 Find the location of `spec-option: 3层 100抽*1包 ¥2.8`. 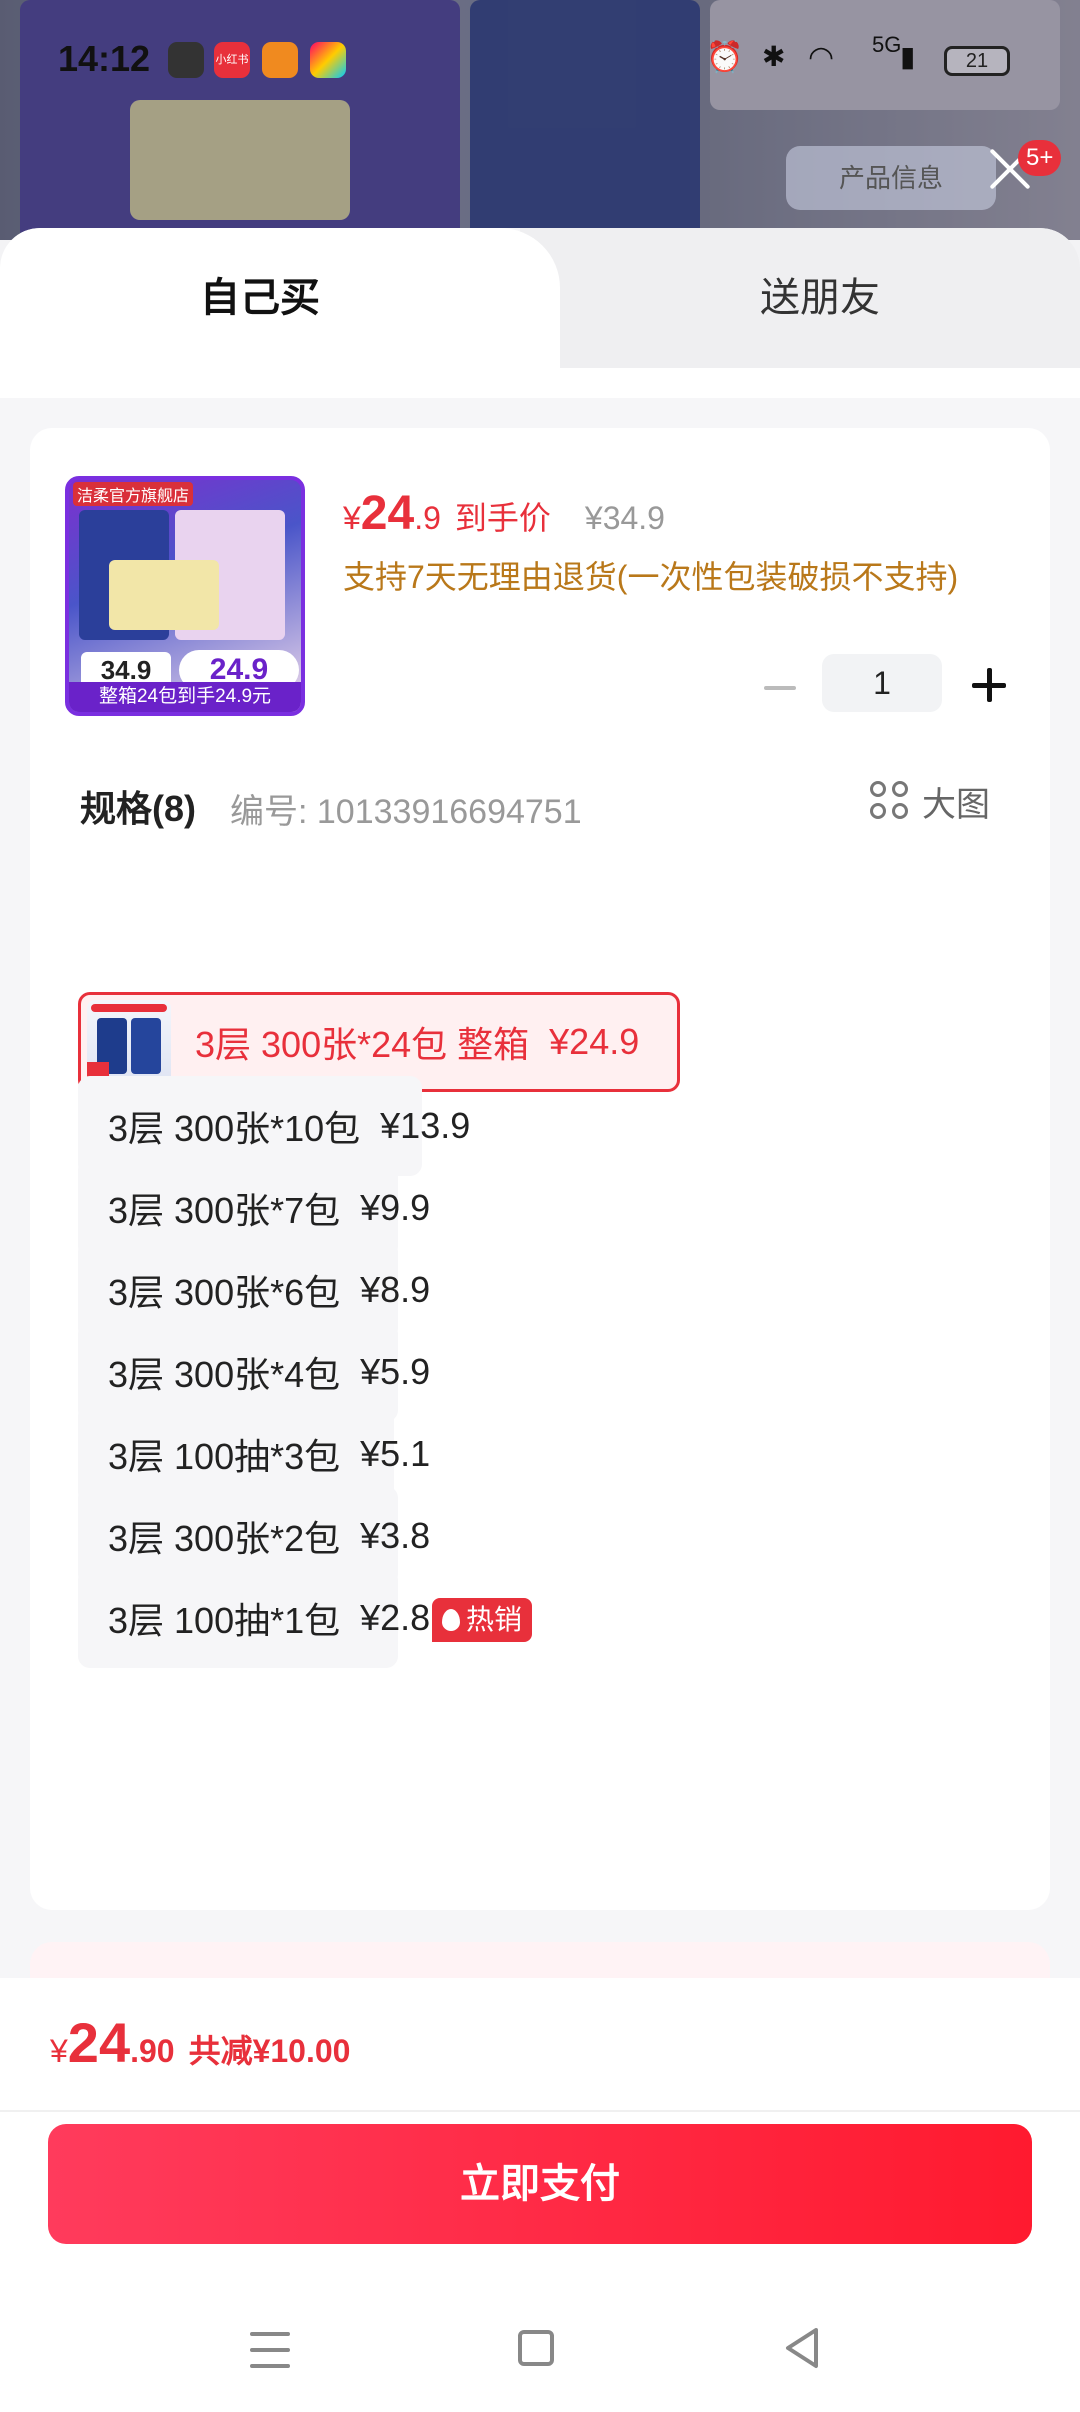

spec-option: 3层 100抽*1包 ¥2.8 is located at coordinates (254, 1618).